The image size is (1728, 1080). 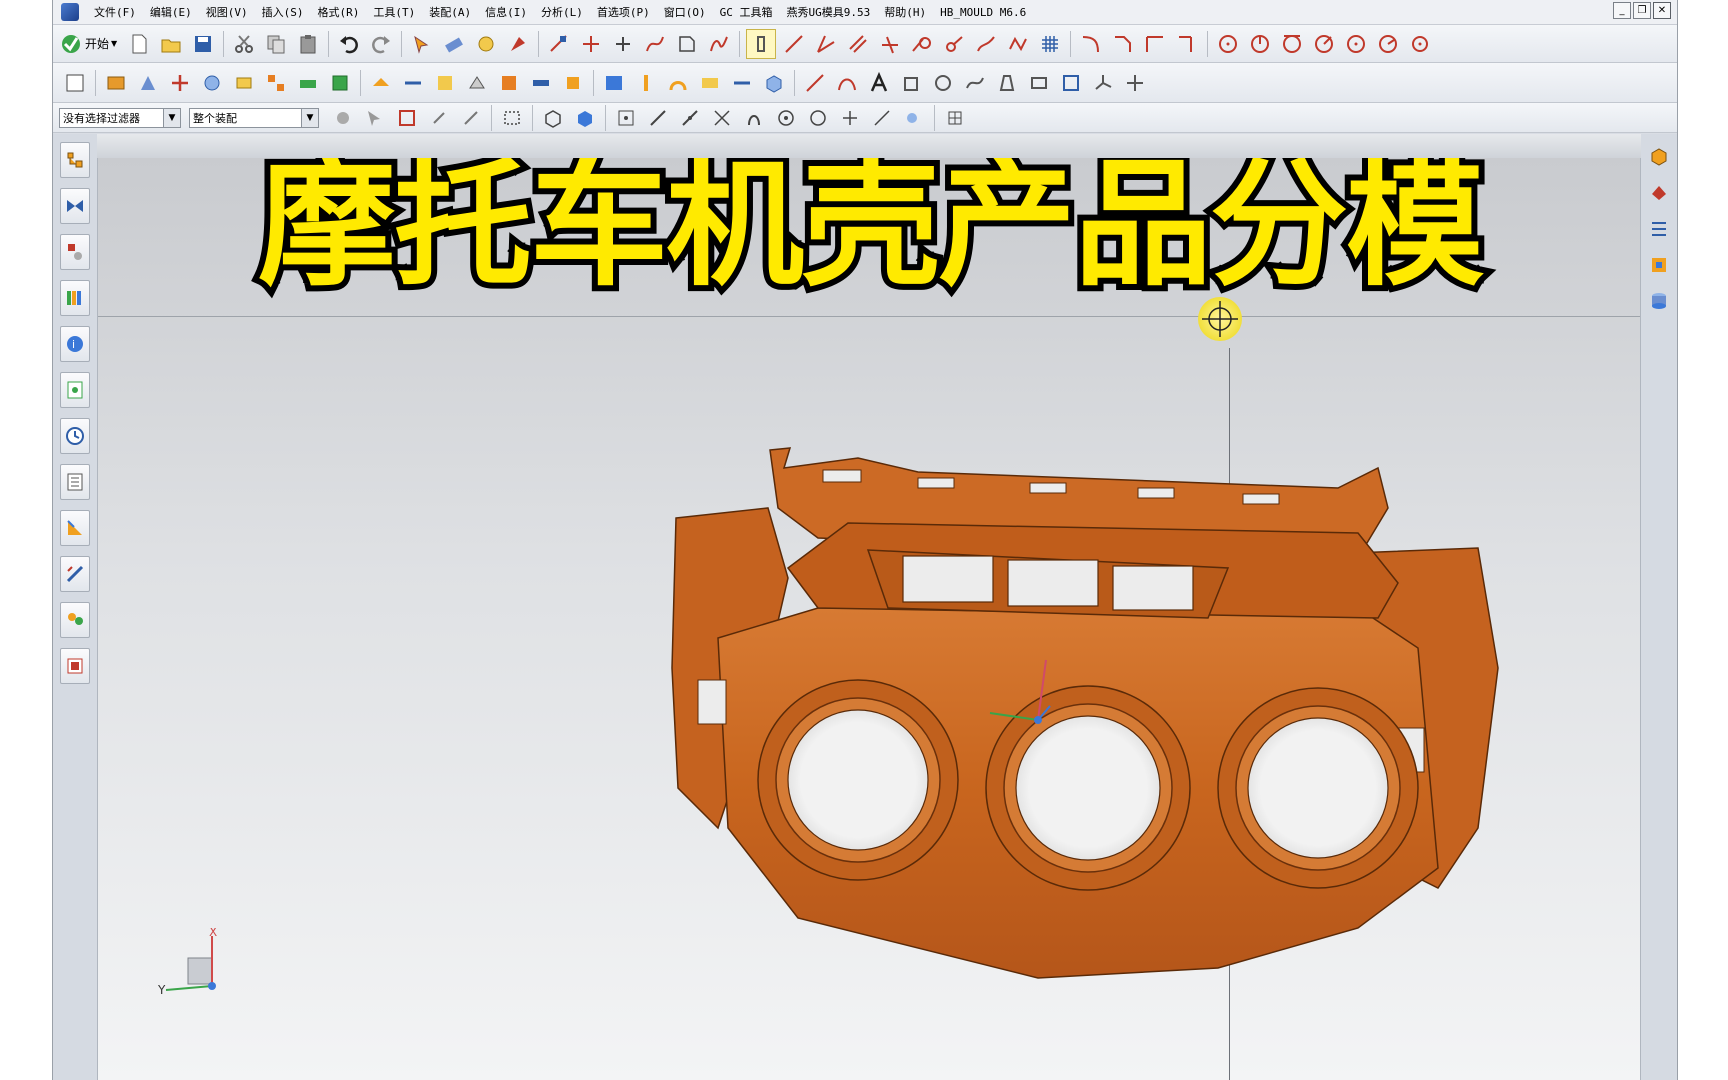 I want to click on electrode-icon, so click(x=774, y=83).